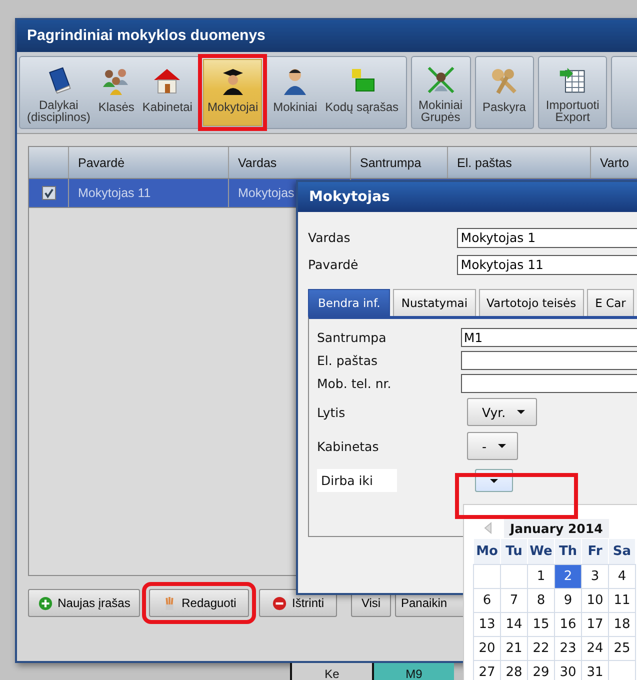 The image size is (637, 680). I want to click on minus-icon, so click(279, 603).